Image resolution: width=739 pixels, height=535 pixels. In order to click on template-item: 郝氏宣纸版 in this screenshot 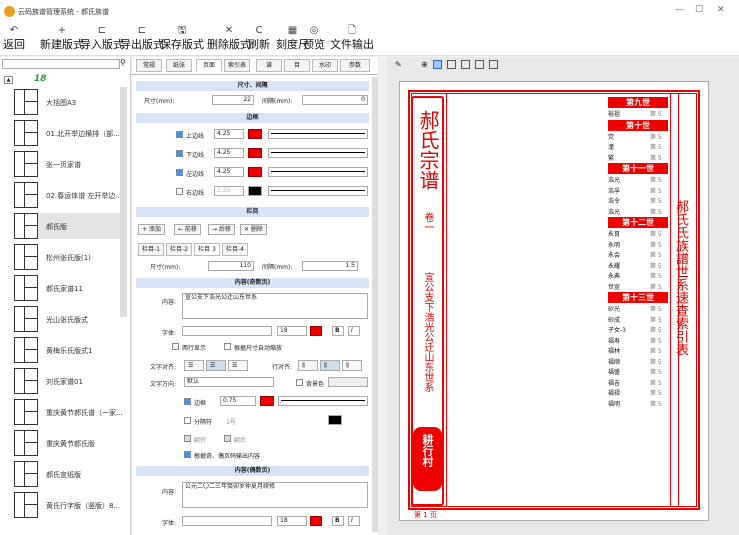, I will do `click(70, 474)`.